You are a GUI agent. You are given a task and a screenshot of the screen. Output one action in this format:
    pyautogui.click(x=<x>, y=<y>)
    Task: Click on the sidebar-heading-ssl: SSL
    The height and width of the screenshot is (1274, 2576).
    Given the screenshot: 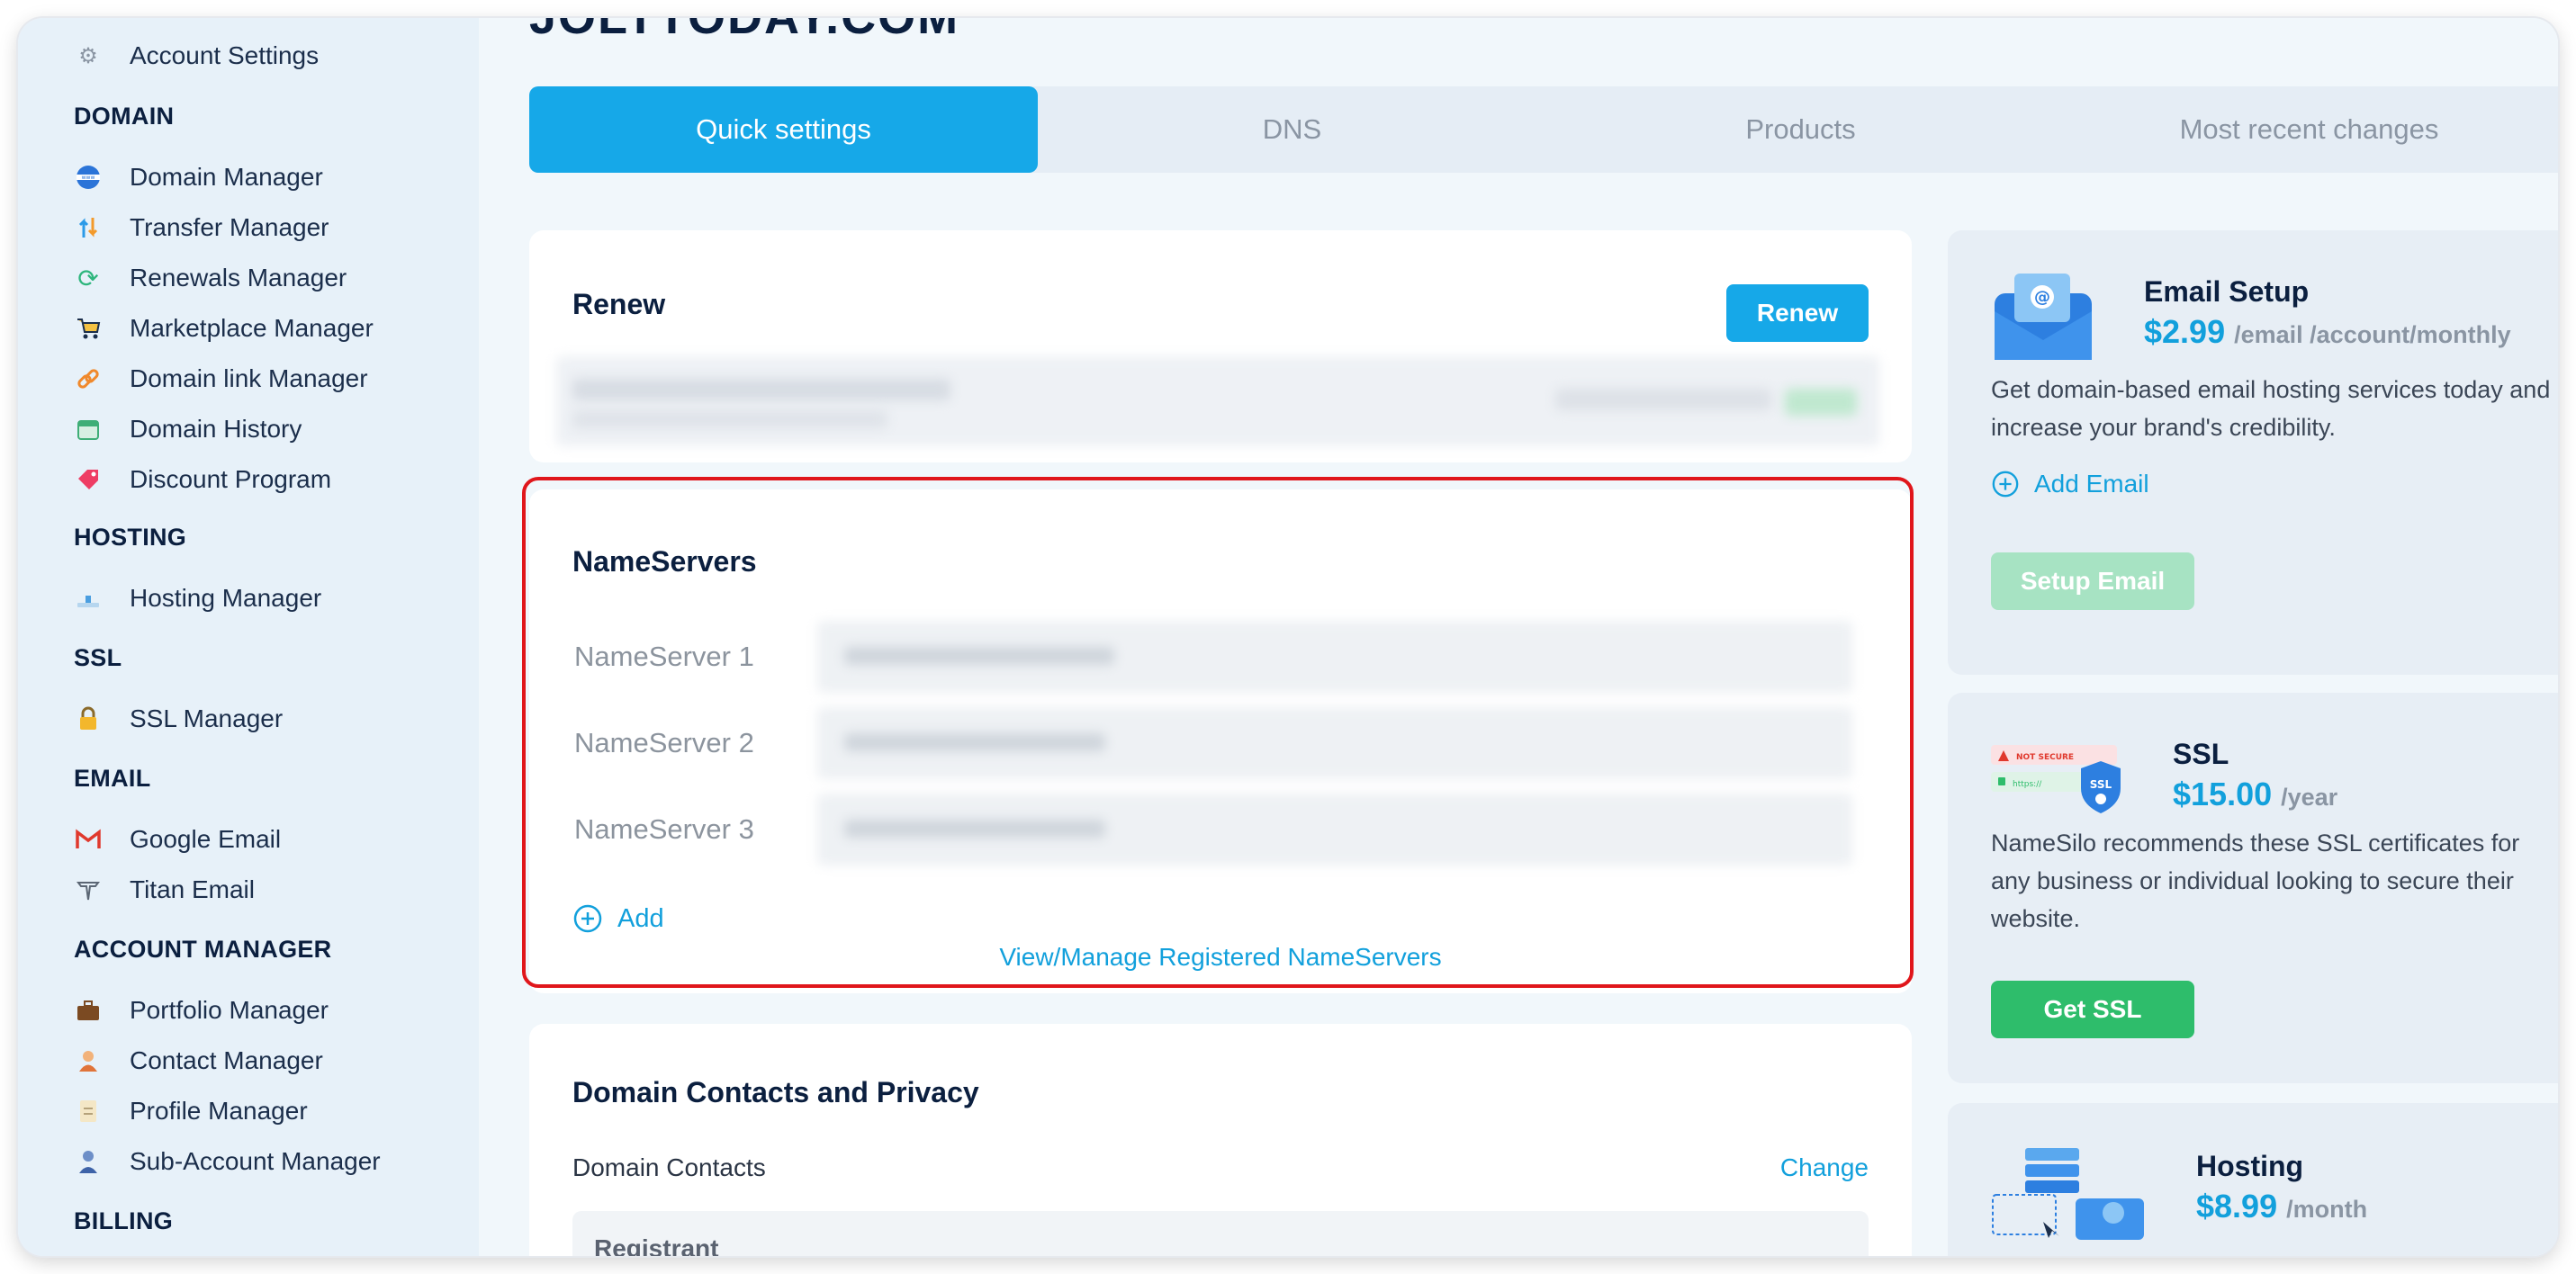 What is the action you would take?
    pyautogui.click(x=98, y=657)
    